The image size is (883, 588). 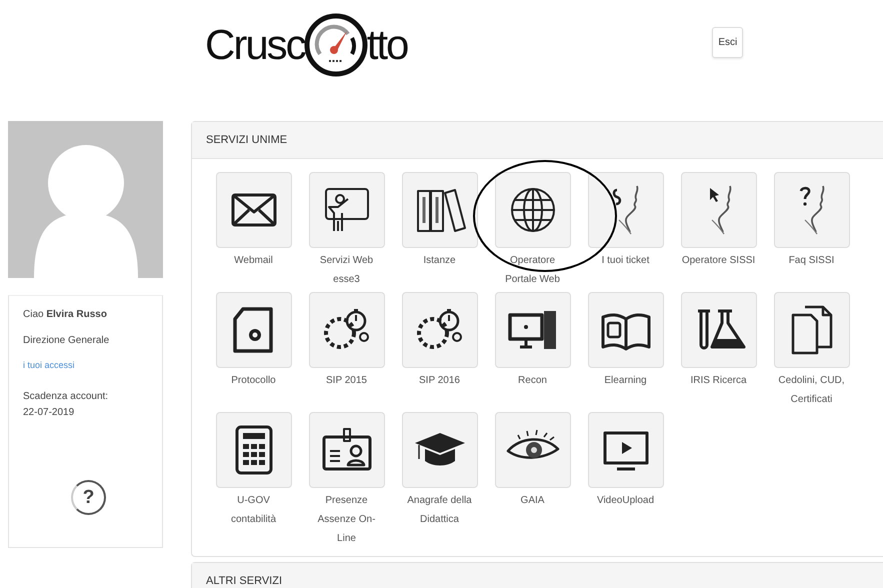 I want to click on service-link: SIP 2016, so click(x=439, y=390).